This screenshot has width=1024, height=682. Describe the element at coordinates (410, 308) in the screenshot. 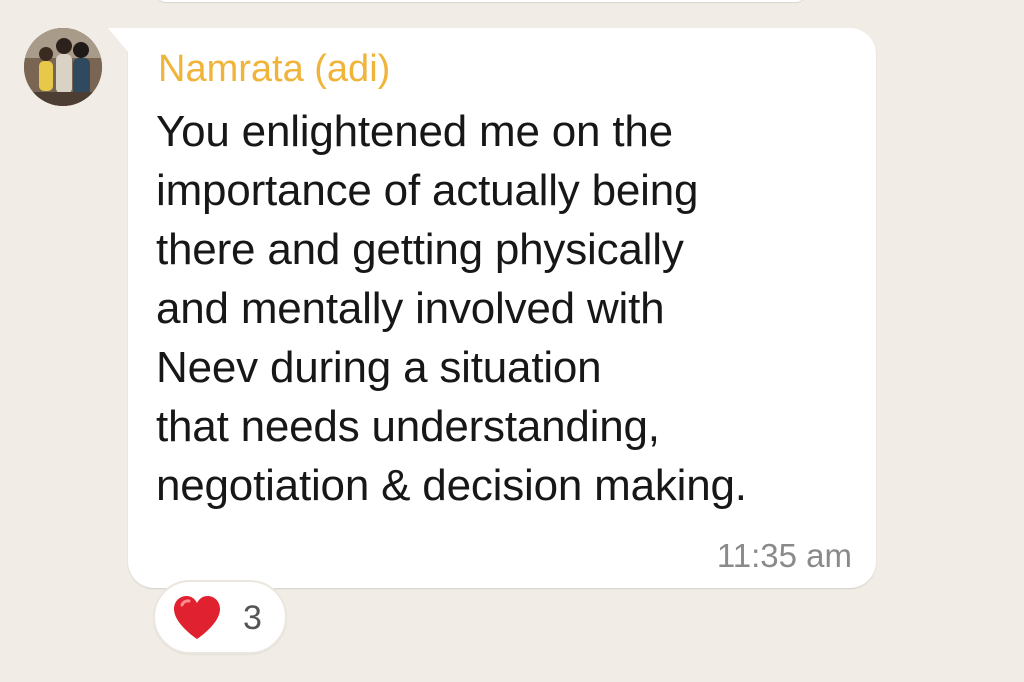

I see `message-line: and mentally involved with` at that location.